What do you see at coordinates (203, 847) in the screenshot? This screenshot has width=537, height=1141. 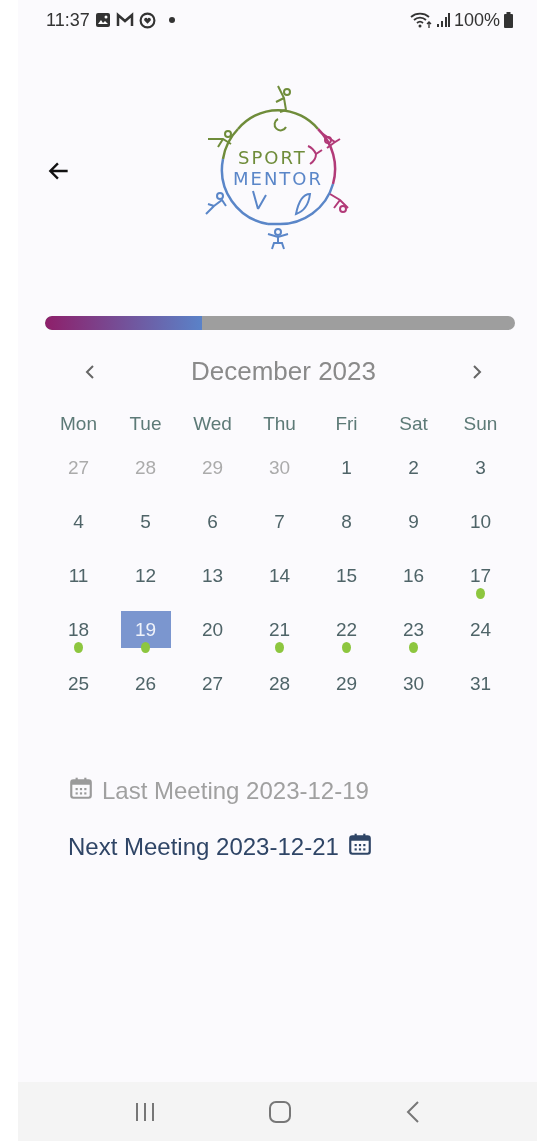 I see `next-meeting-text: Next Meeting 2023-12-21` at bounding box center [203, 847].